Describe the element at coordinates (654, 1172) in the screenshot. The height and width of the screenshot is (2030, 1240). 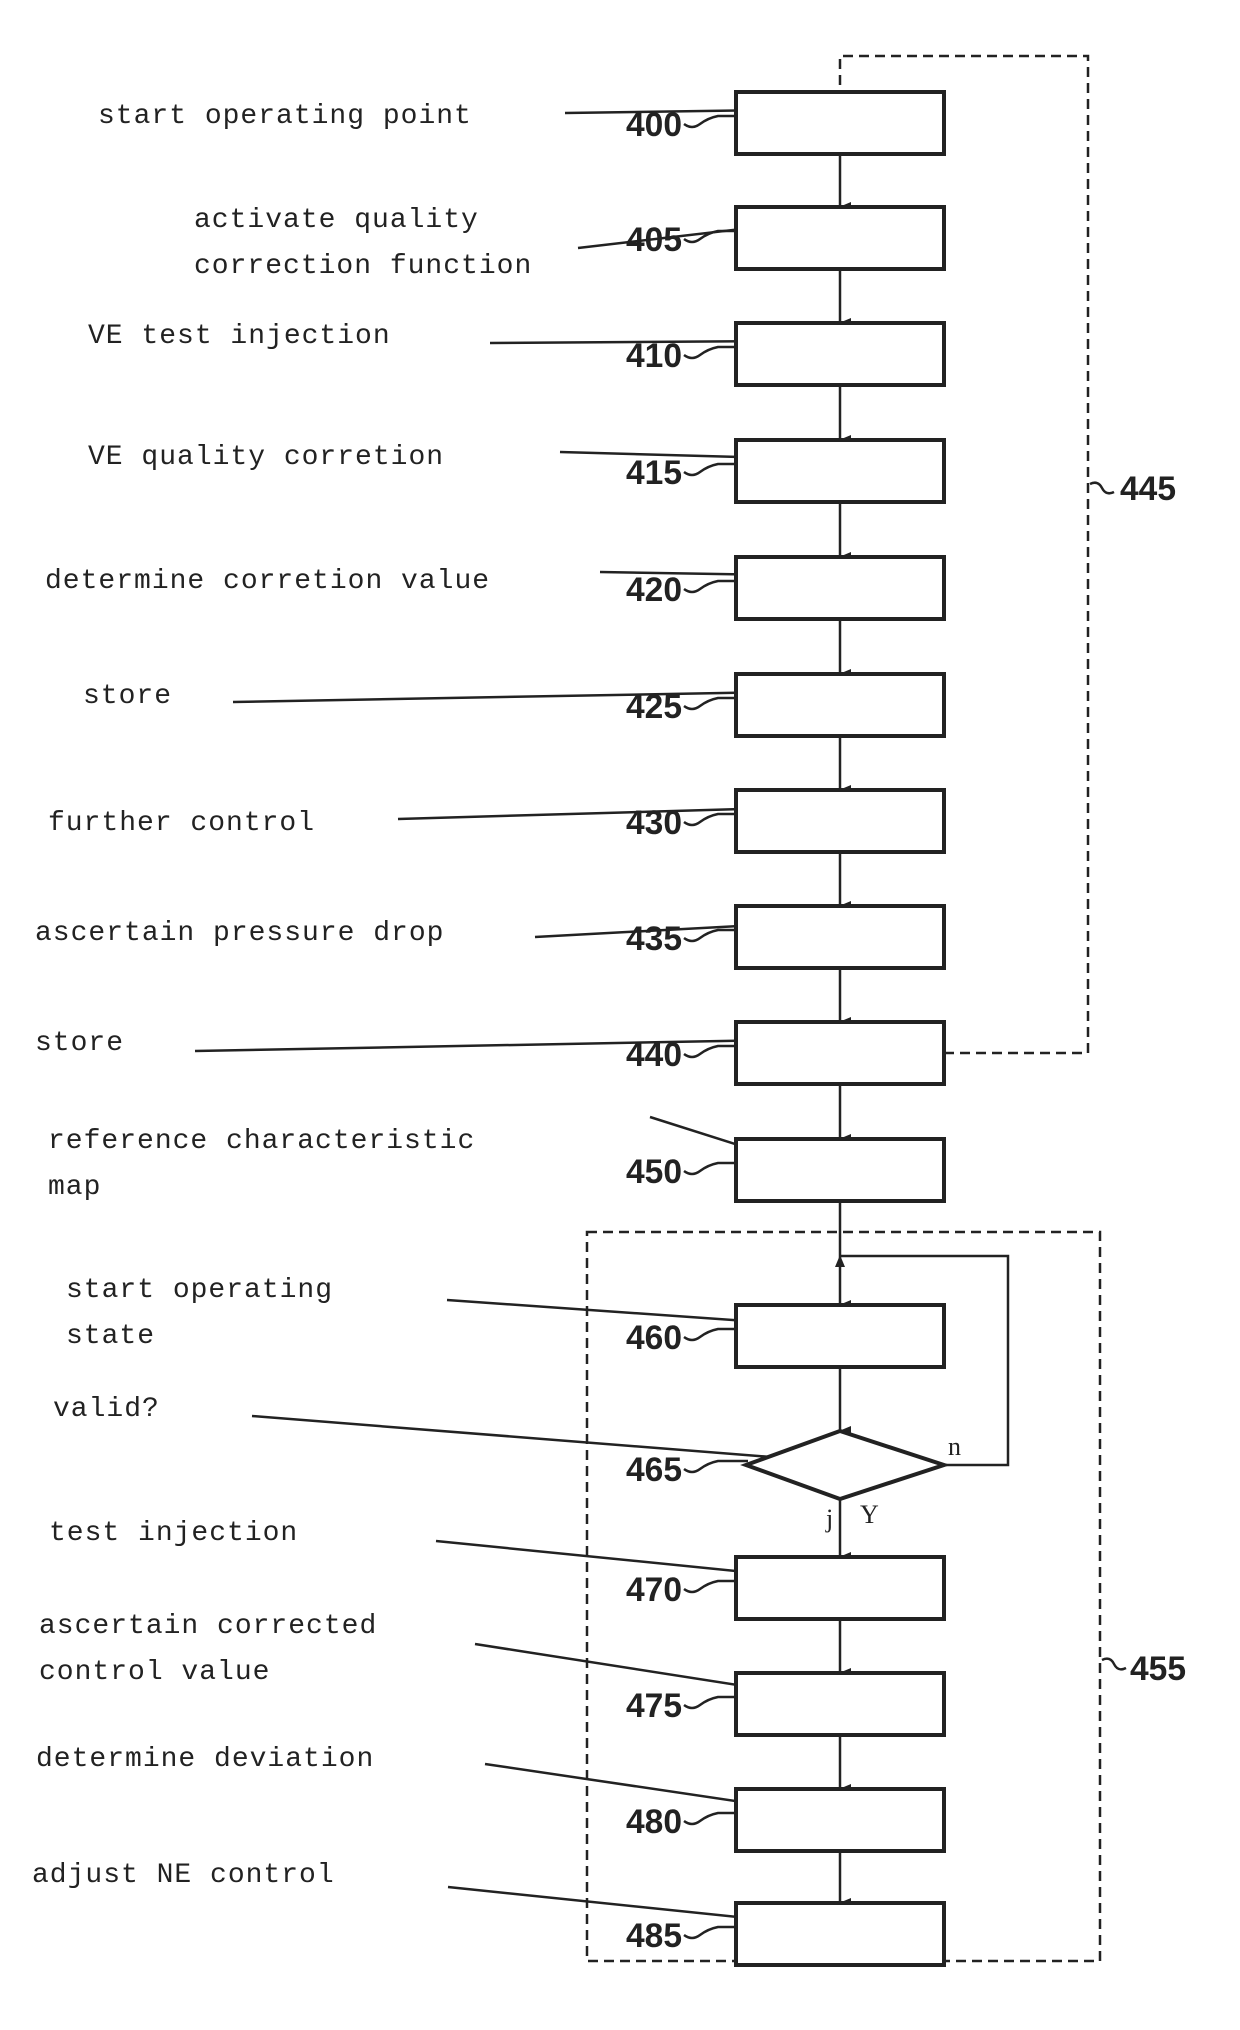
I see `reference-number: 450` at that location.